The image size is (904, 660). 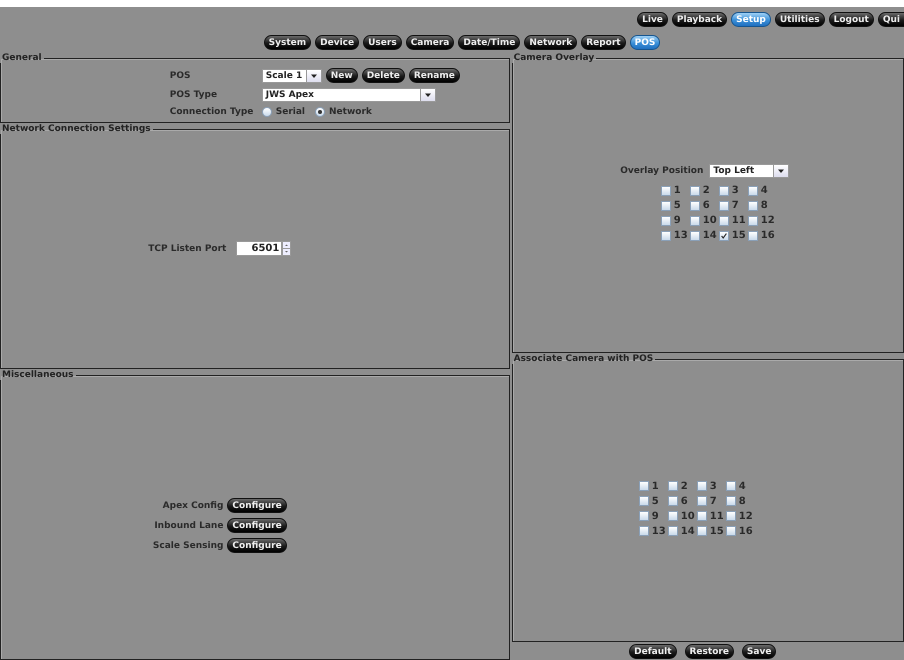 What do you see at coordinates (652, 651) in the screenshot?
I see `footer-button: Default` at bounding box center [652, 651].